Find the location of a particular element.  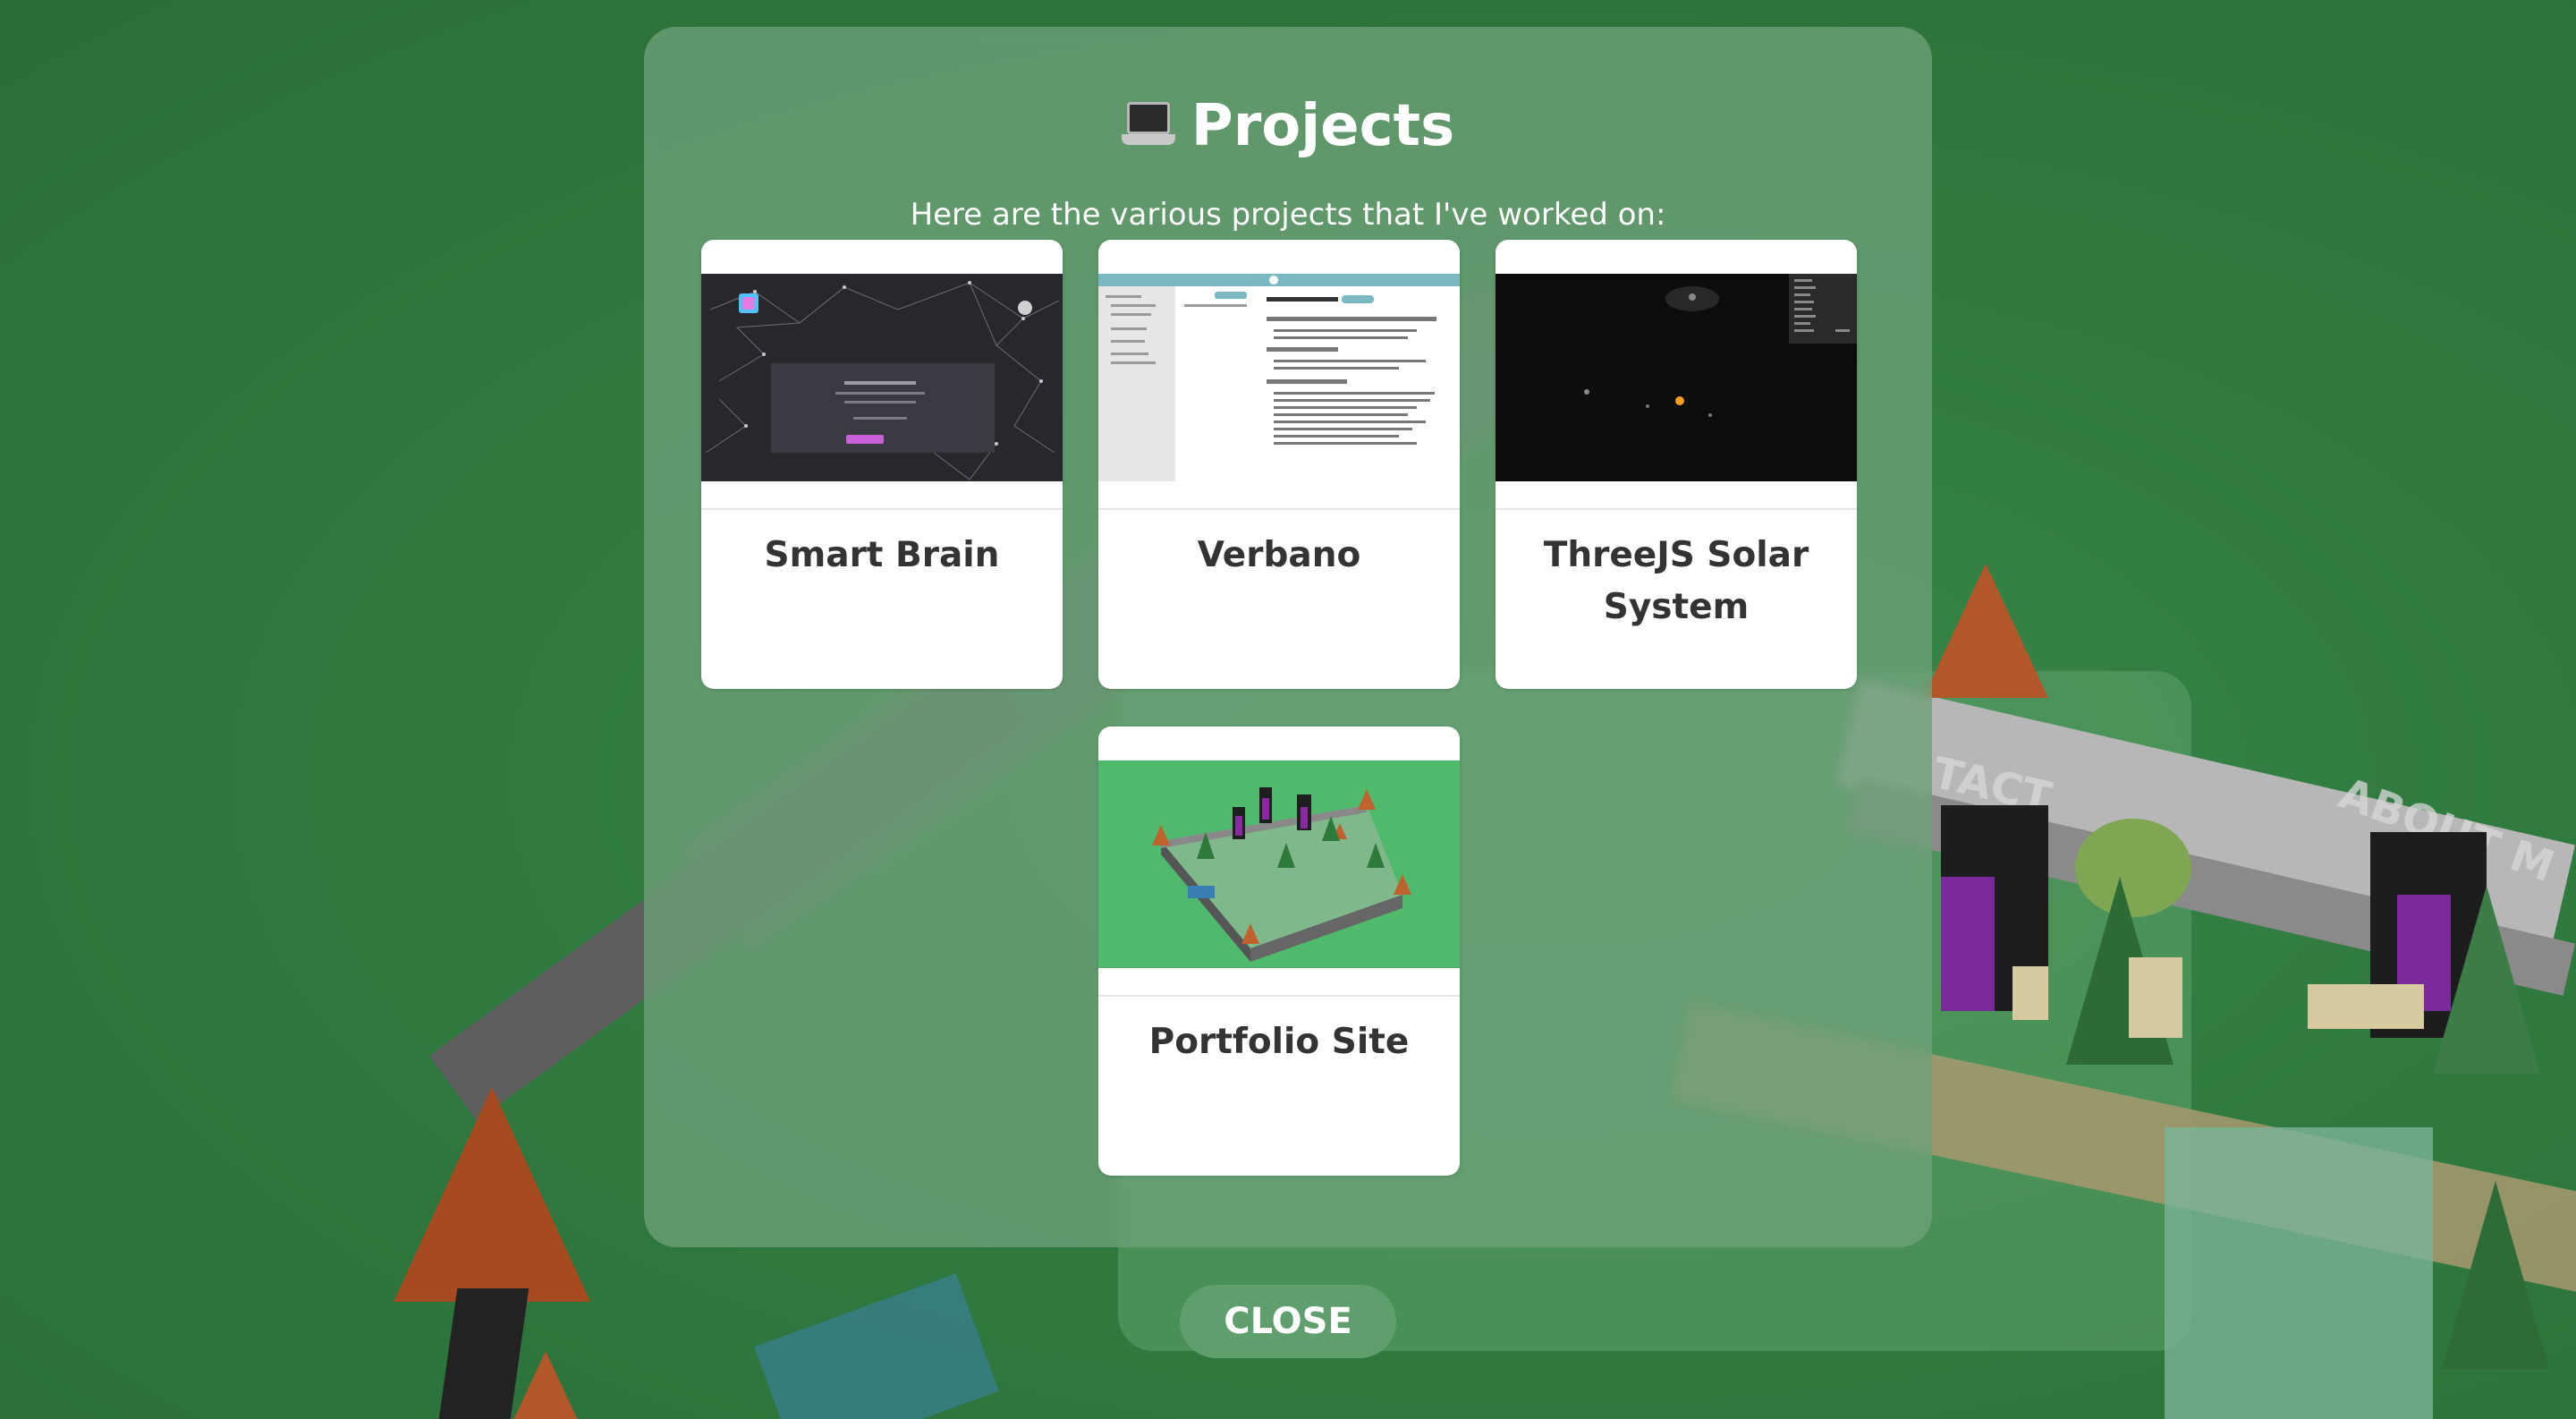

modal-title-text: Projects is located at coordinates (1323, 126).